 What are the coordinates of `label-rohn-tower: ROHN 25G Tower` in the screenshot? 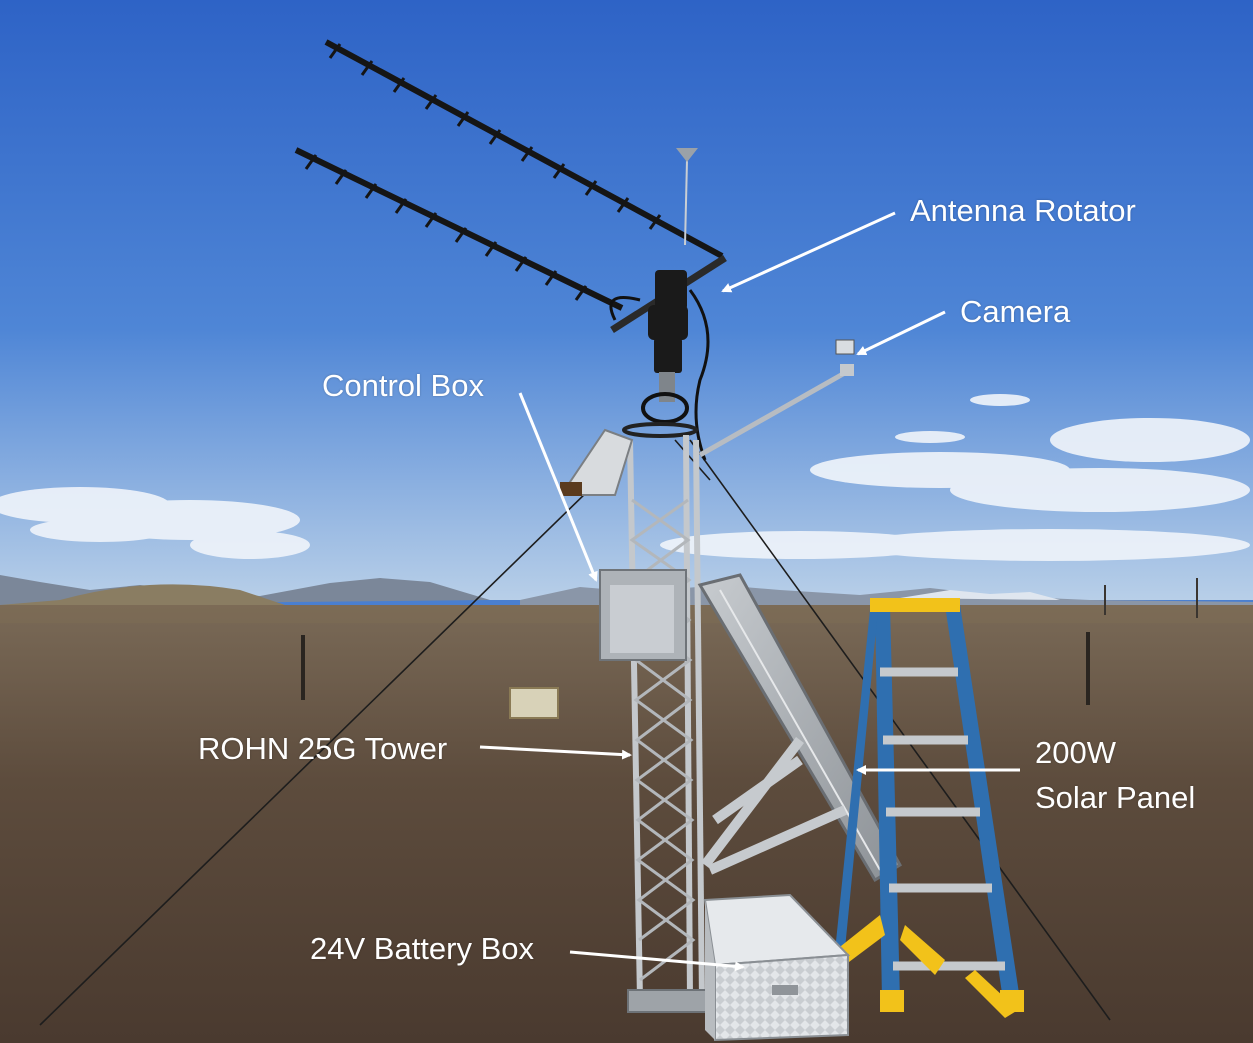 It's located at (323, 748).